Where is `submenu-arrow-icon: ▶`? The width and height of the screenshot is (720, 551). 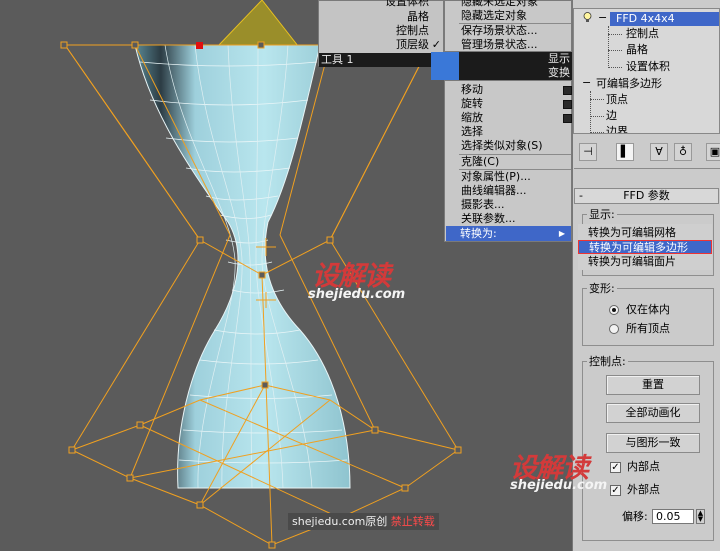
submenu-arrow-icon: ▶ is located at coordinates (561, 233).